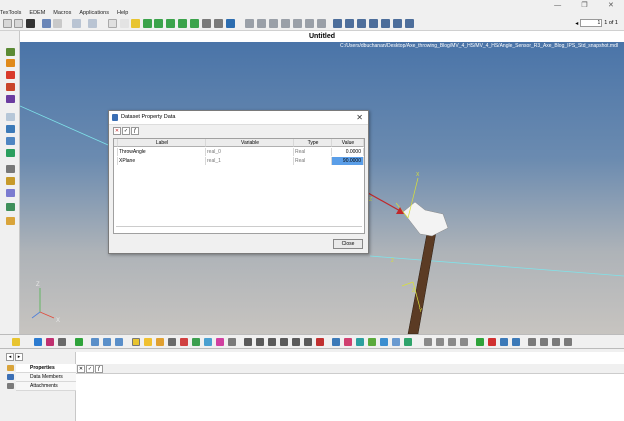 Image resolution: width=624 pixels, height=421 pixels. I want to click on display-icon, so click(230, 23).